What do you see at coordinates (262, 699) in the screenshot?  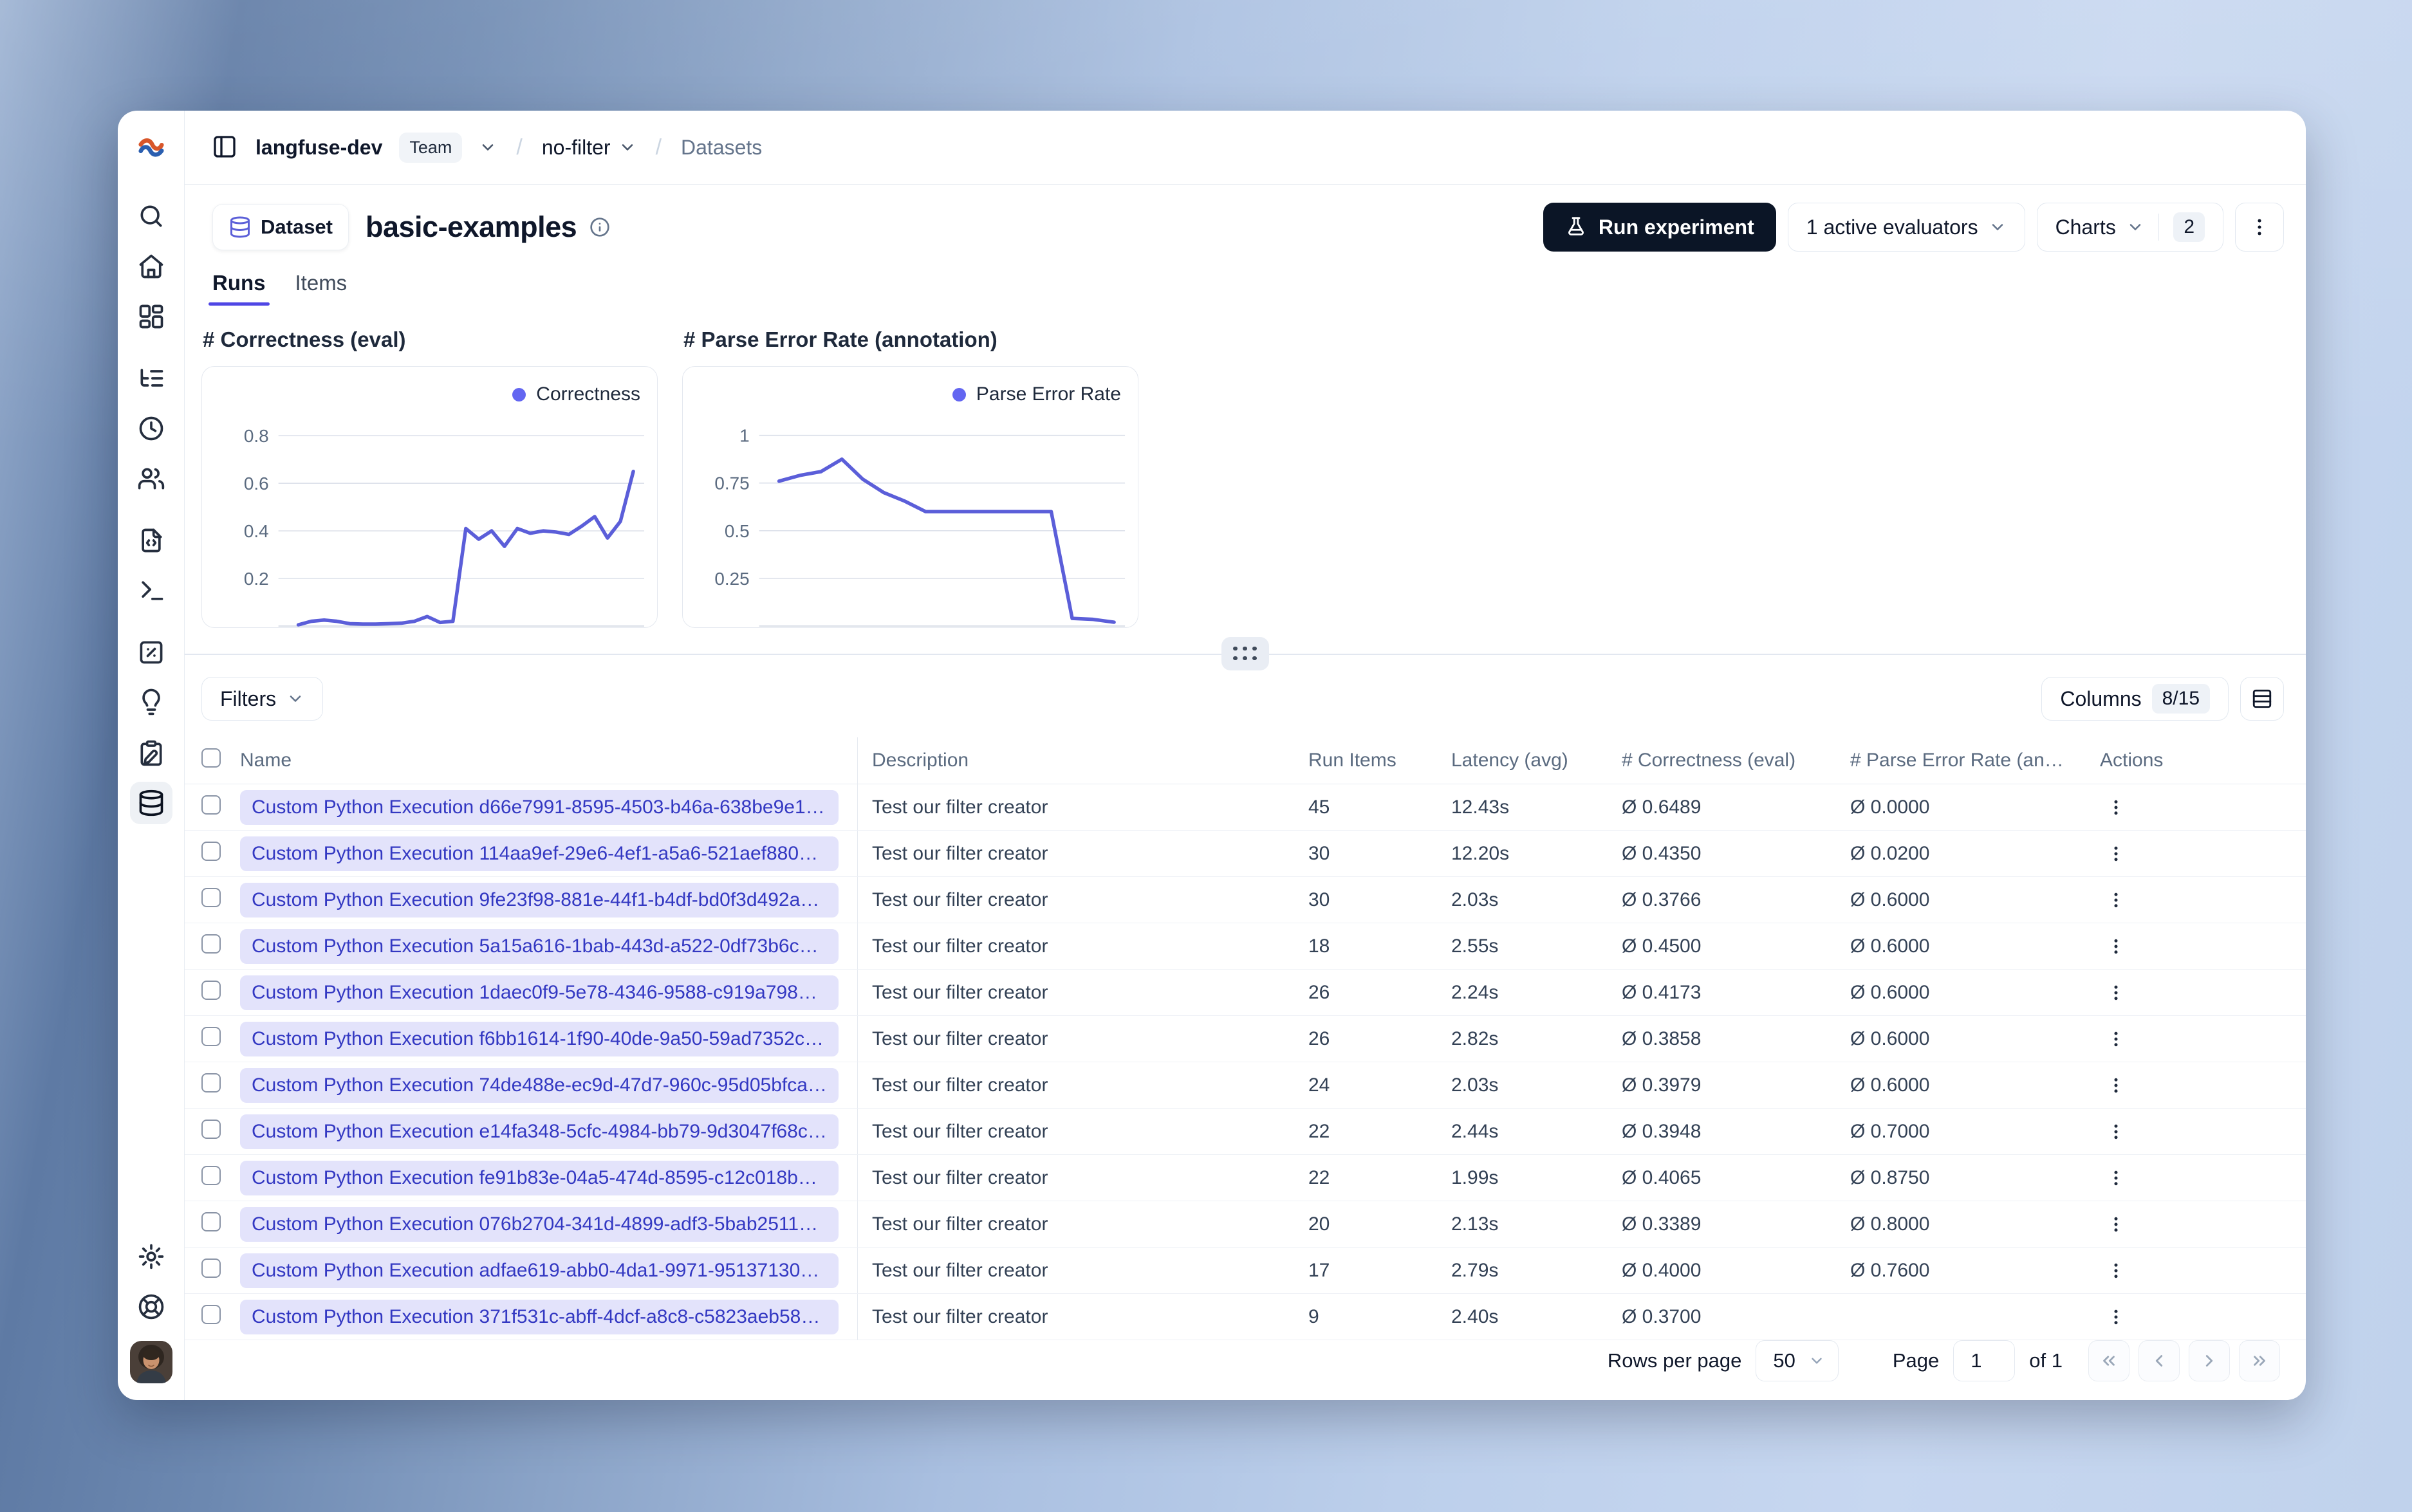 I see `filters-button: Filters` at bounding box center [262, 699].